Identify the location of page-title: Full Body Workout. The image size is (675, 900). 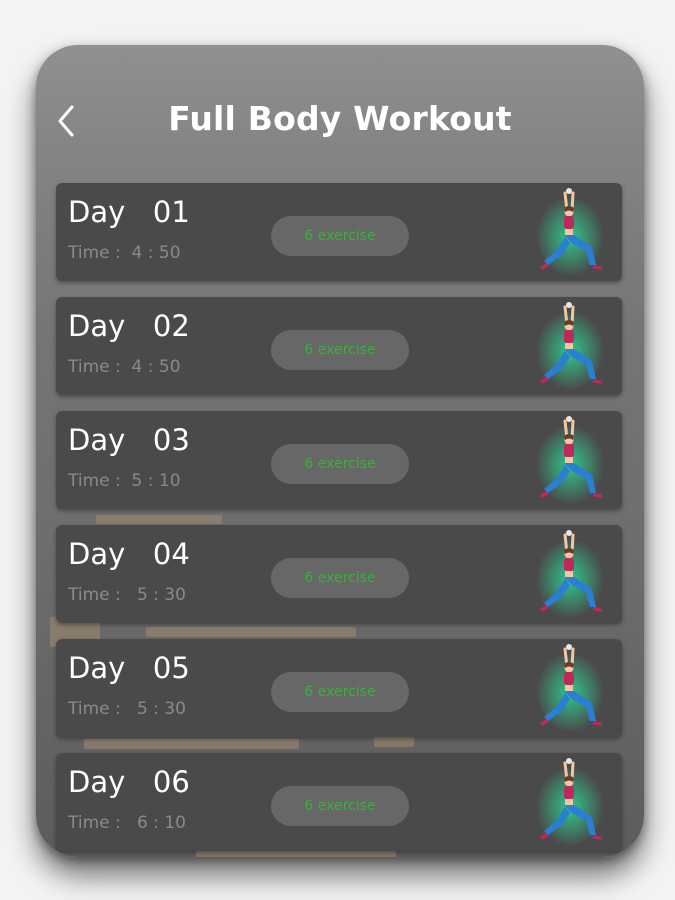
(340, 118).